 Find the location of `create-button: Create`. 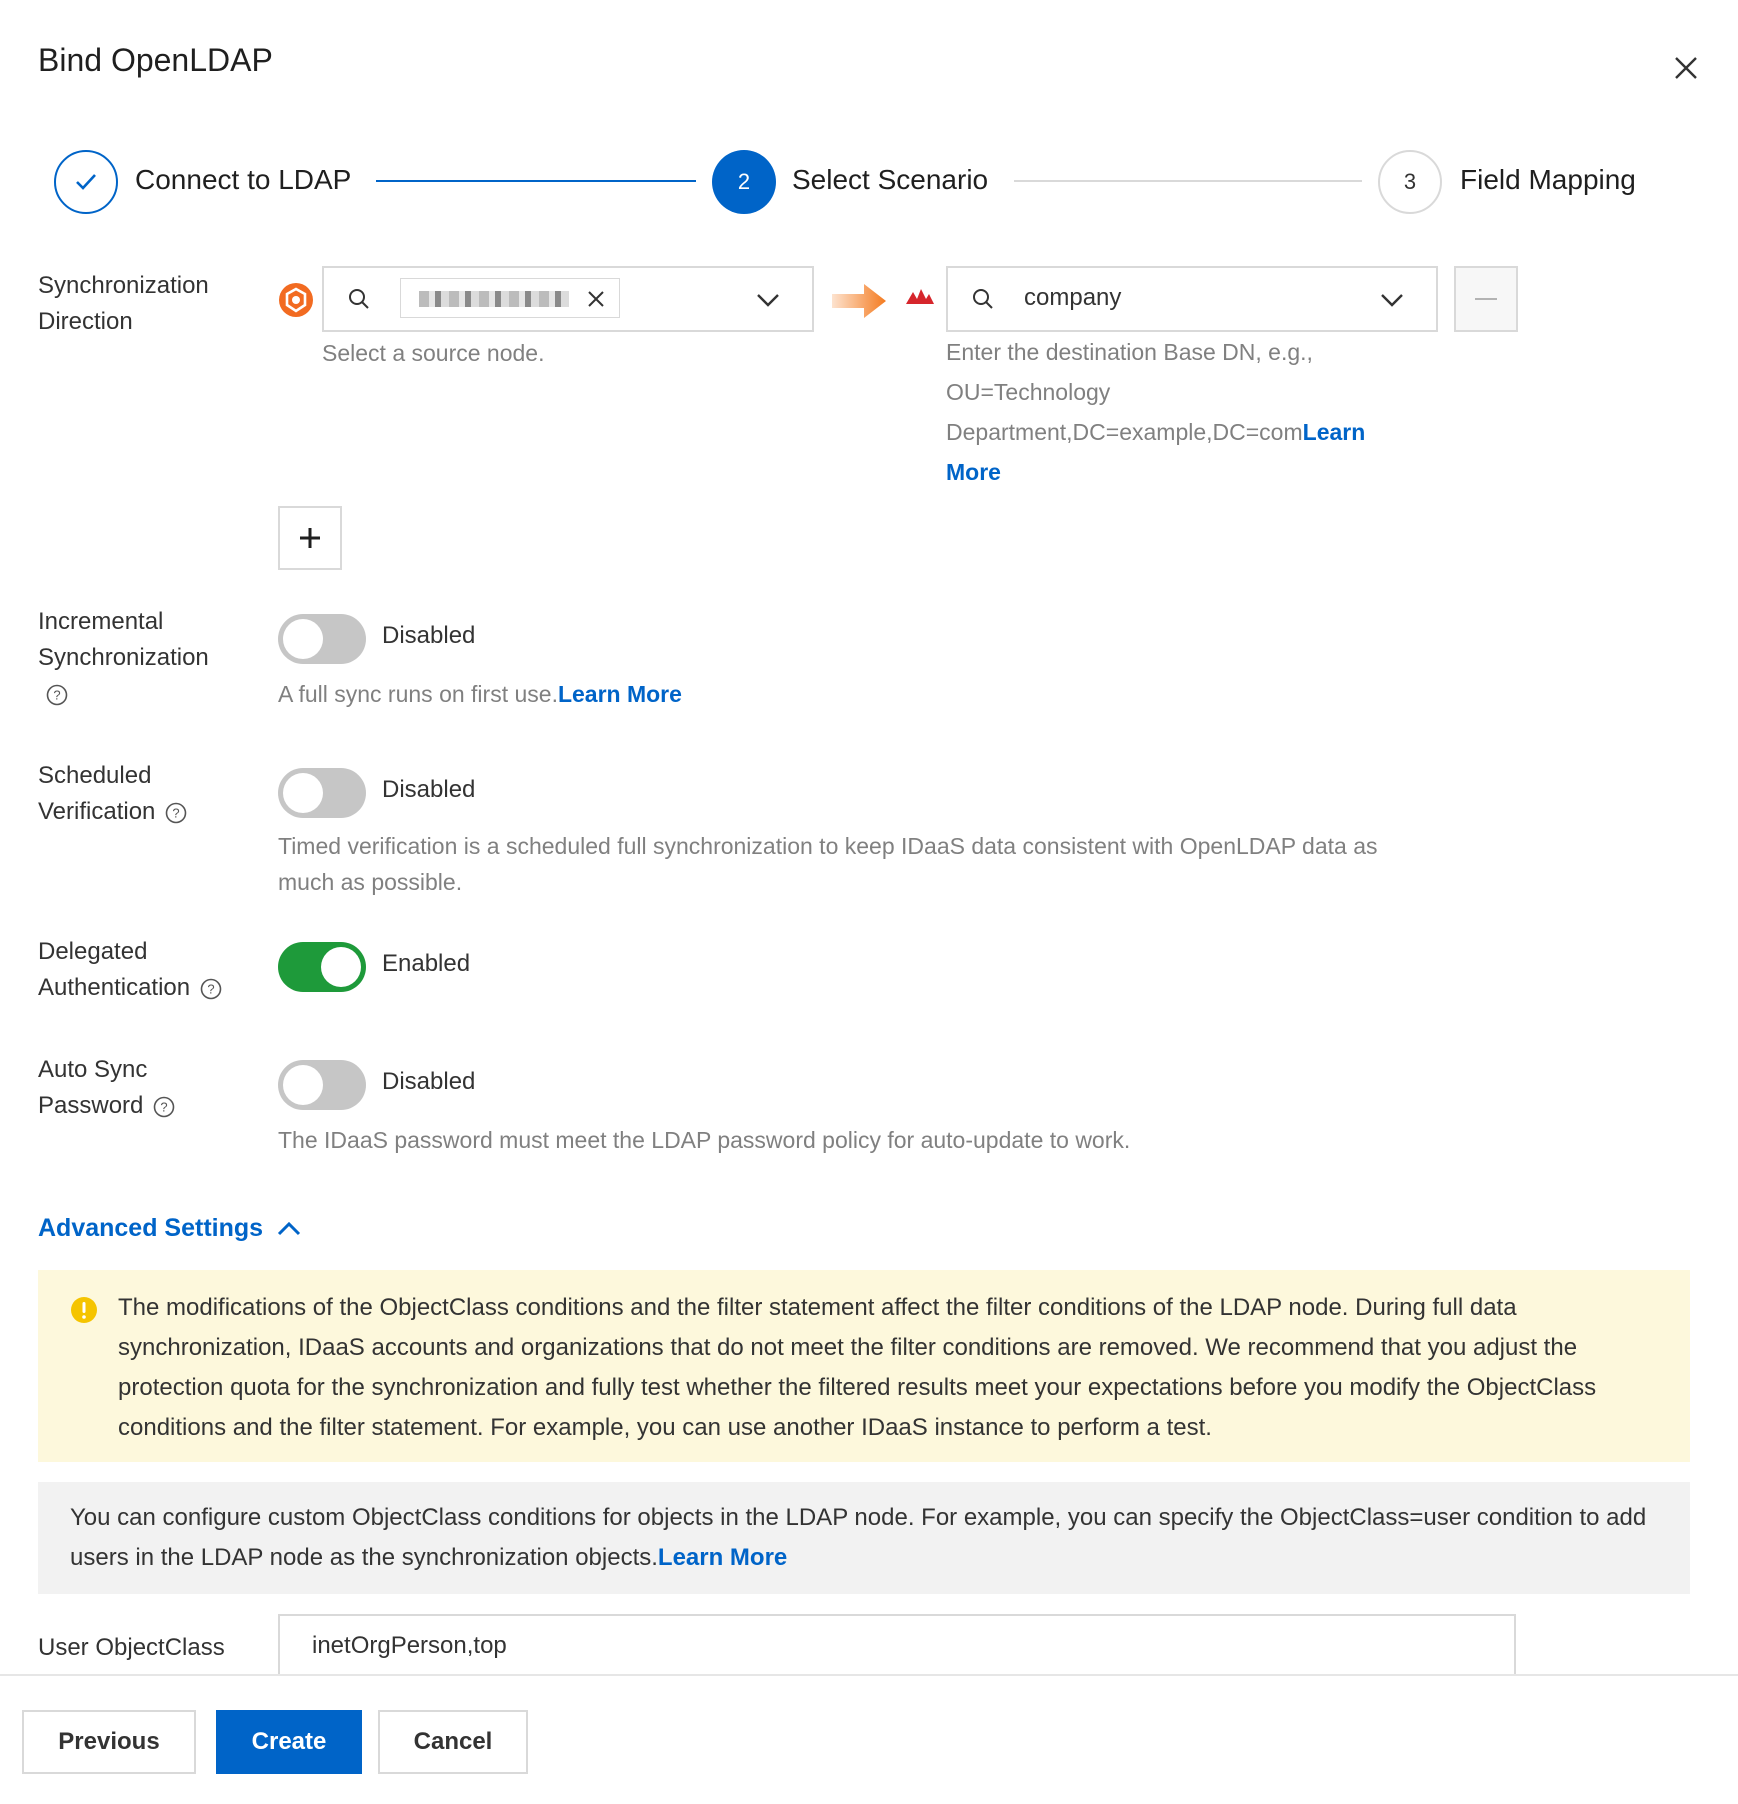

create-button: Create is located at coordinates (289, 1742).